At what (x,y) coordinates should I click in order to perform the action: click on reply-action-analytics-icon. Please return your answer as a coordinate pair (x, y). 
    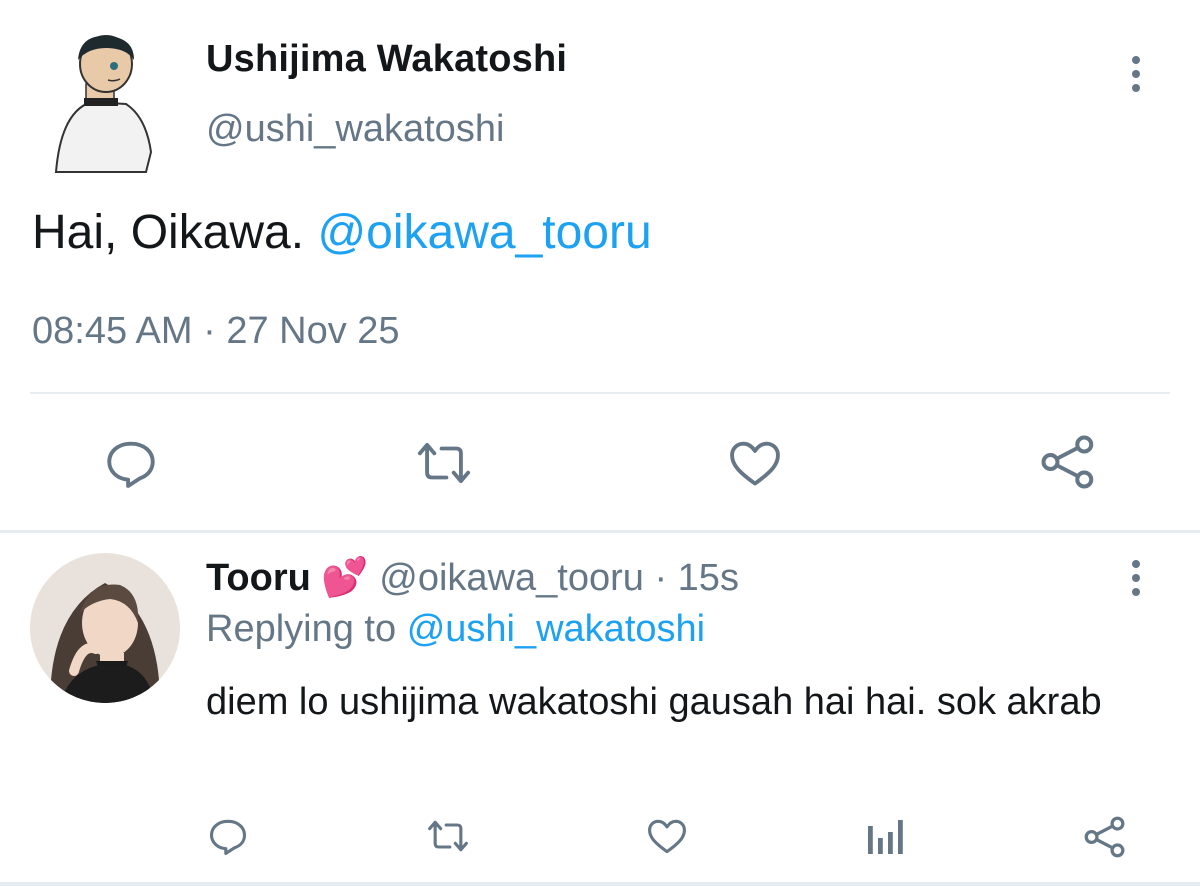
    Looking at the image, I should click on (886, 836).